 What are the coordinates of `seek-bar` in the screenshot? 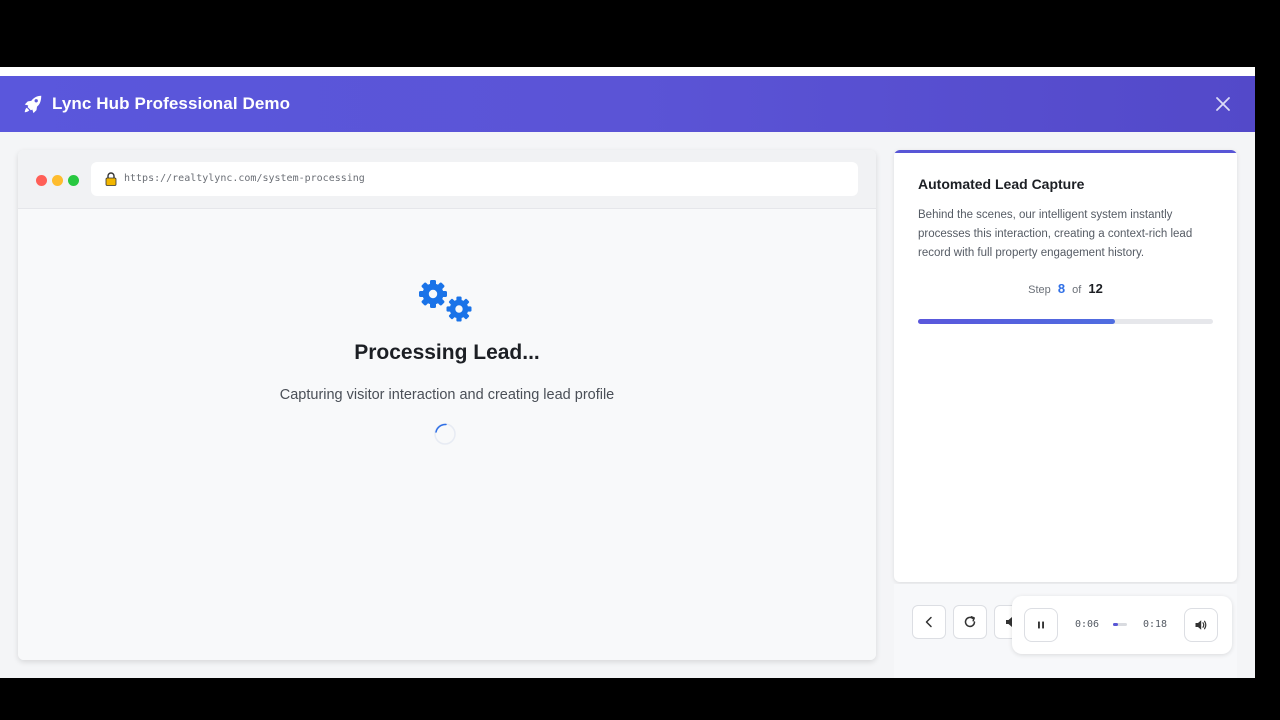 It's located at (1120, 624).